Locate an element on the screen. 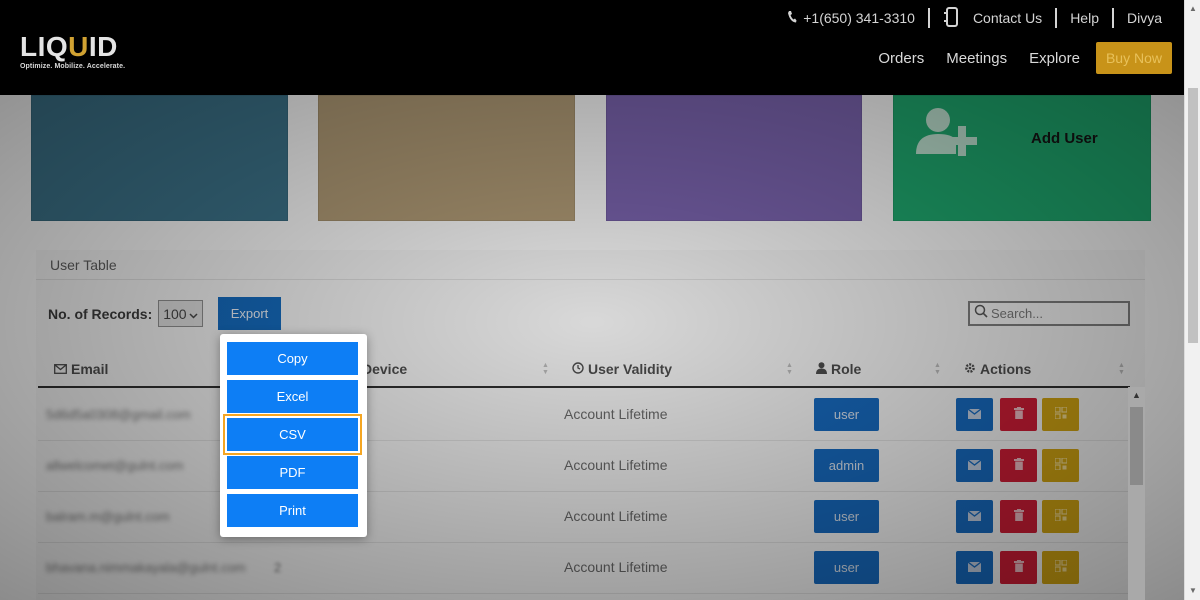  th-role: Role is located at coordinates (838, 369).